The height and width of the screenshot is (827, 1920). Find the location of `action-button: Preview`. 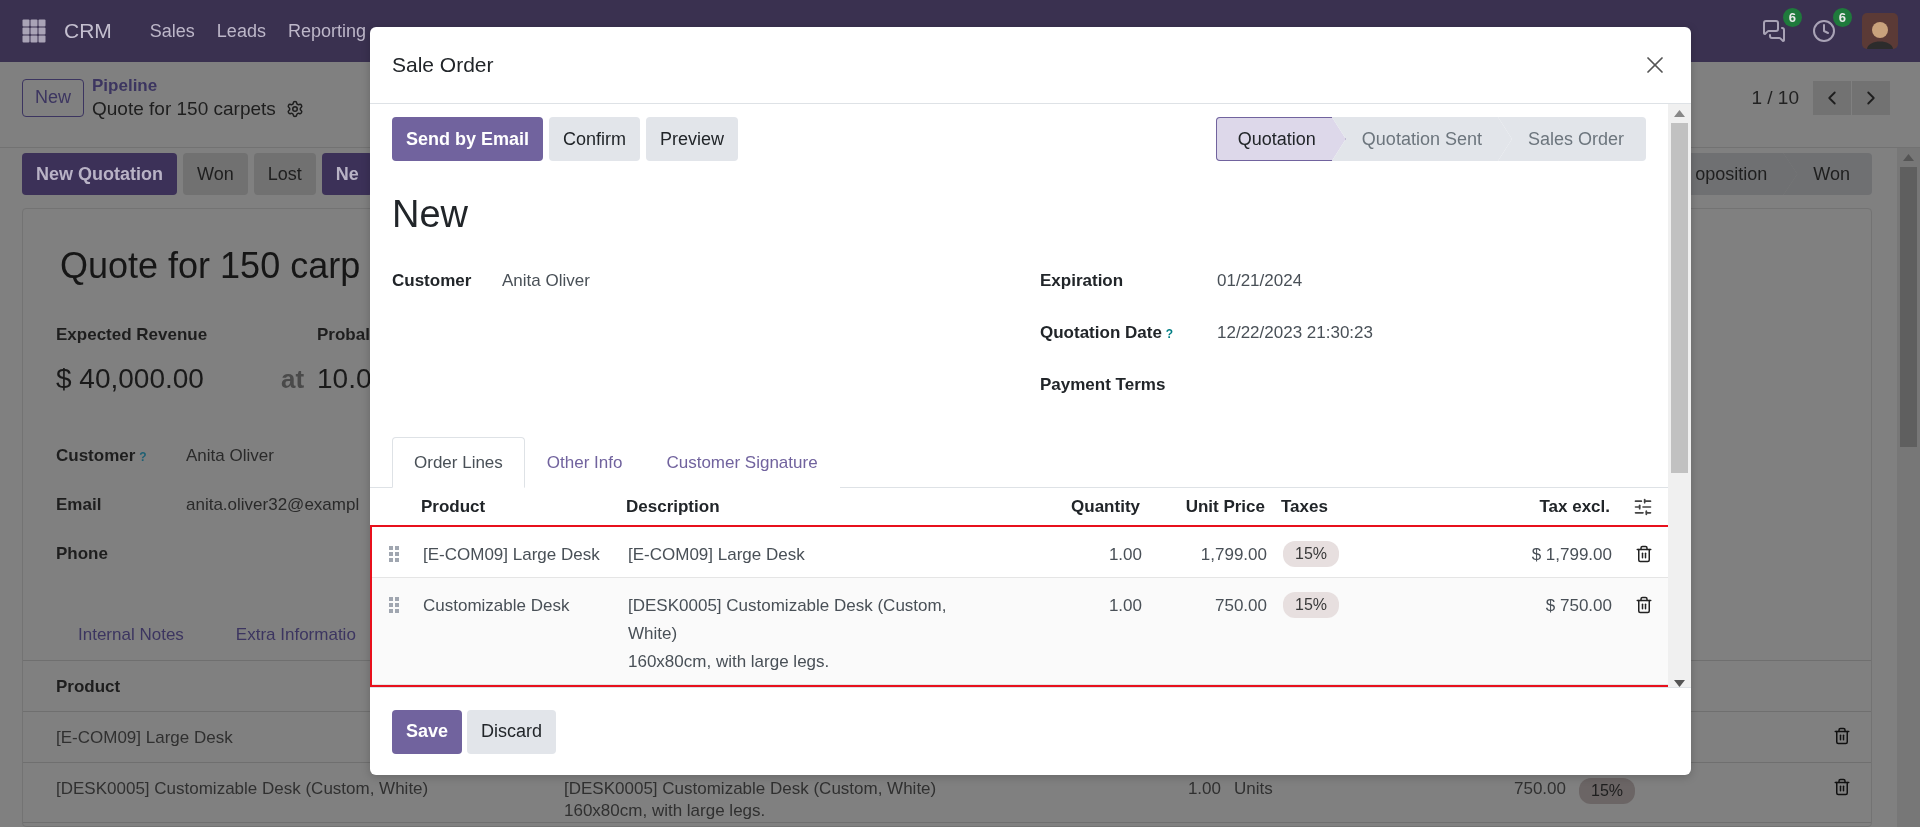

action-button: Preview is located at coordinates (692, 139).